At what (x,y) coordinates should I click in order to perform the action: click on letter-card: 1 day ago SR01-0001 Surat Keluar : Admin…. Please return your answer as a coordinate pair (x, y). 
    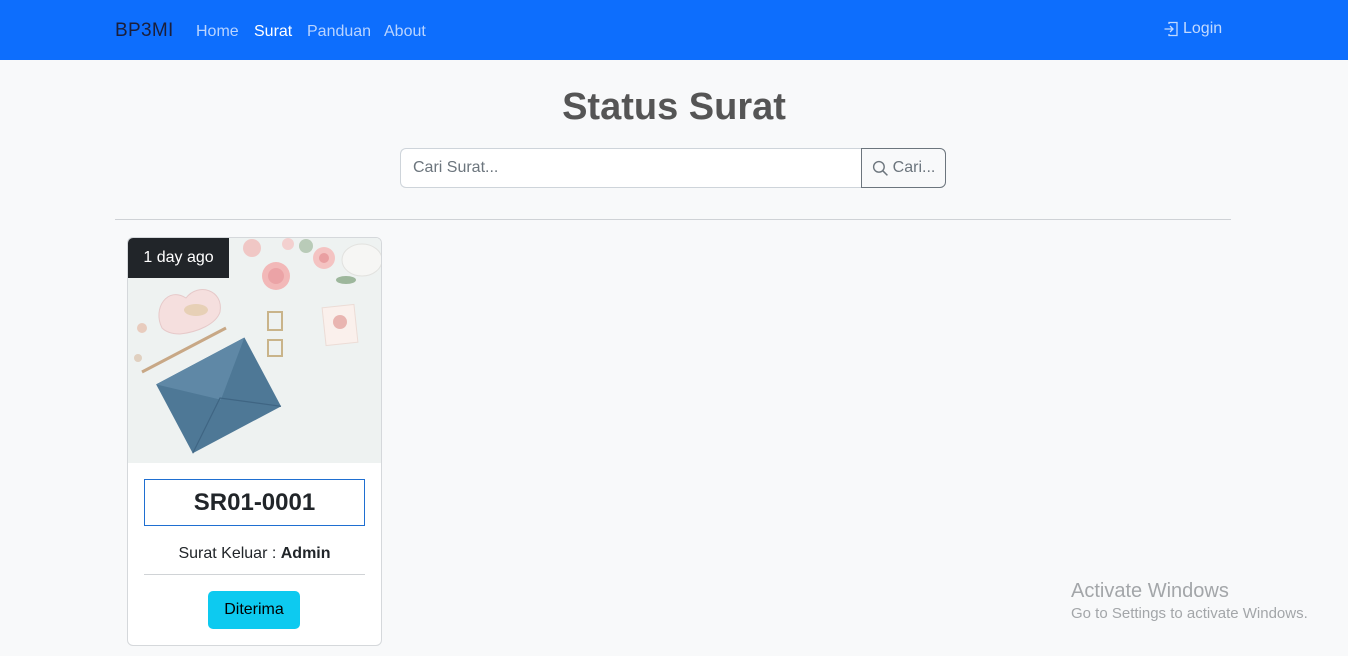
    Looking at the image, I should click on (254, 441).